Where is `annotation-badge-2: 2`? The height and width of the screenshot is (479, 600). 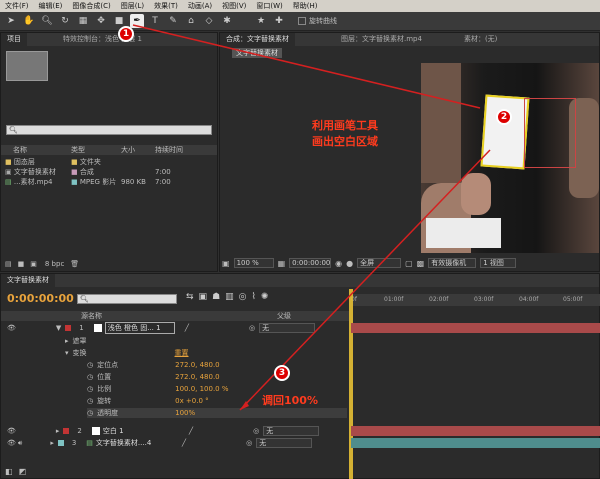
annotation-badge-2: 2 is located at coordinates (504, 117).